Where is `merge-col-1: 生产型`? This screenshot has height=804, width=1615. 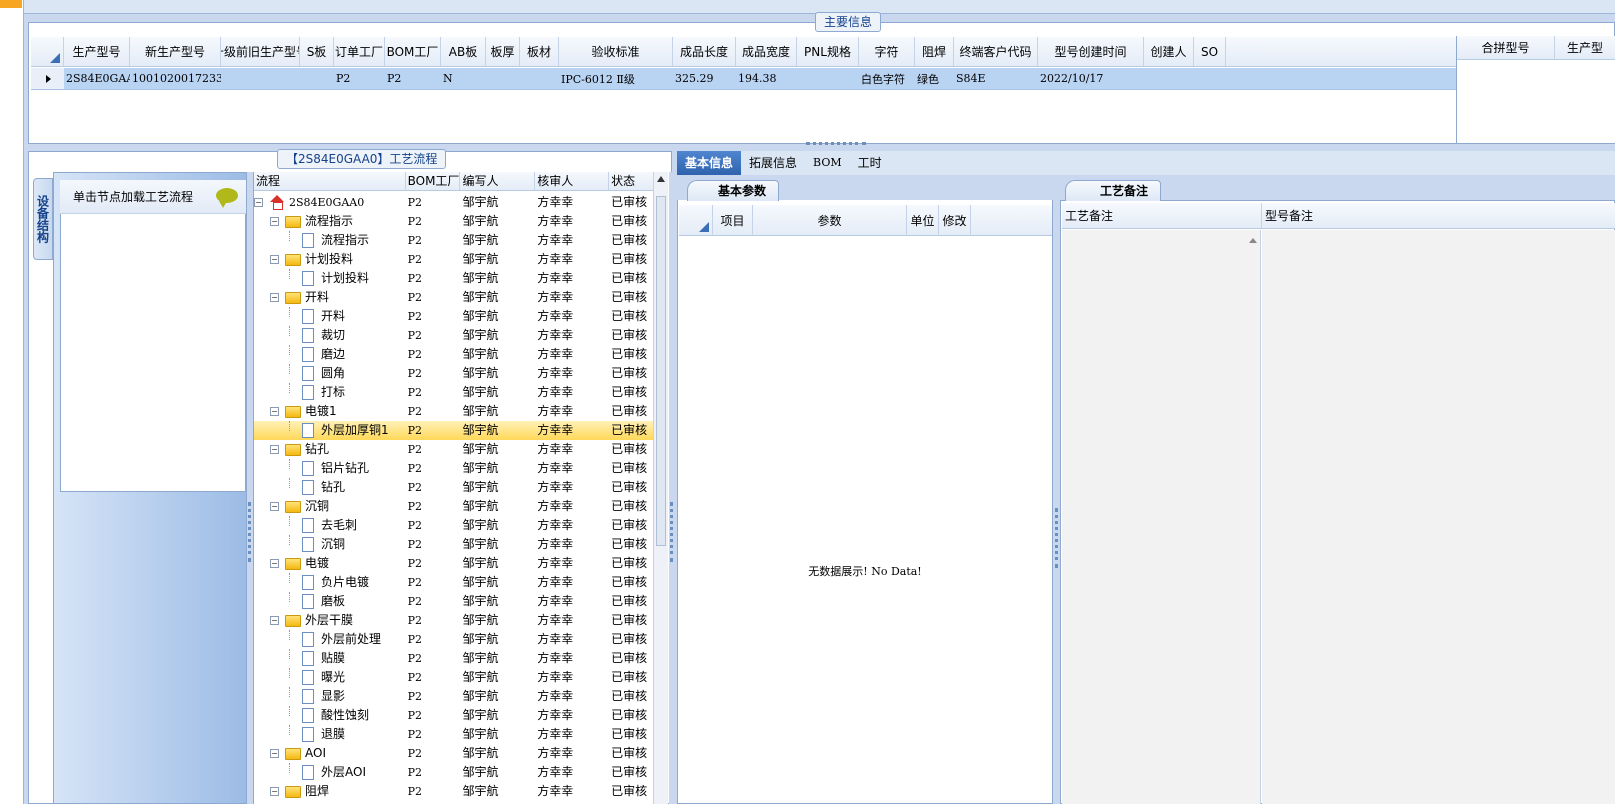
merge-col-1: 生产型 is located at coordinates (1585, 47).